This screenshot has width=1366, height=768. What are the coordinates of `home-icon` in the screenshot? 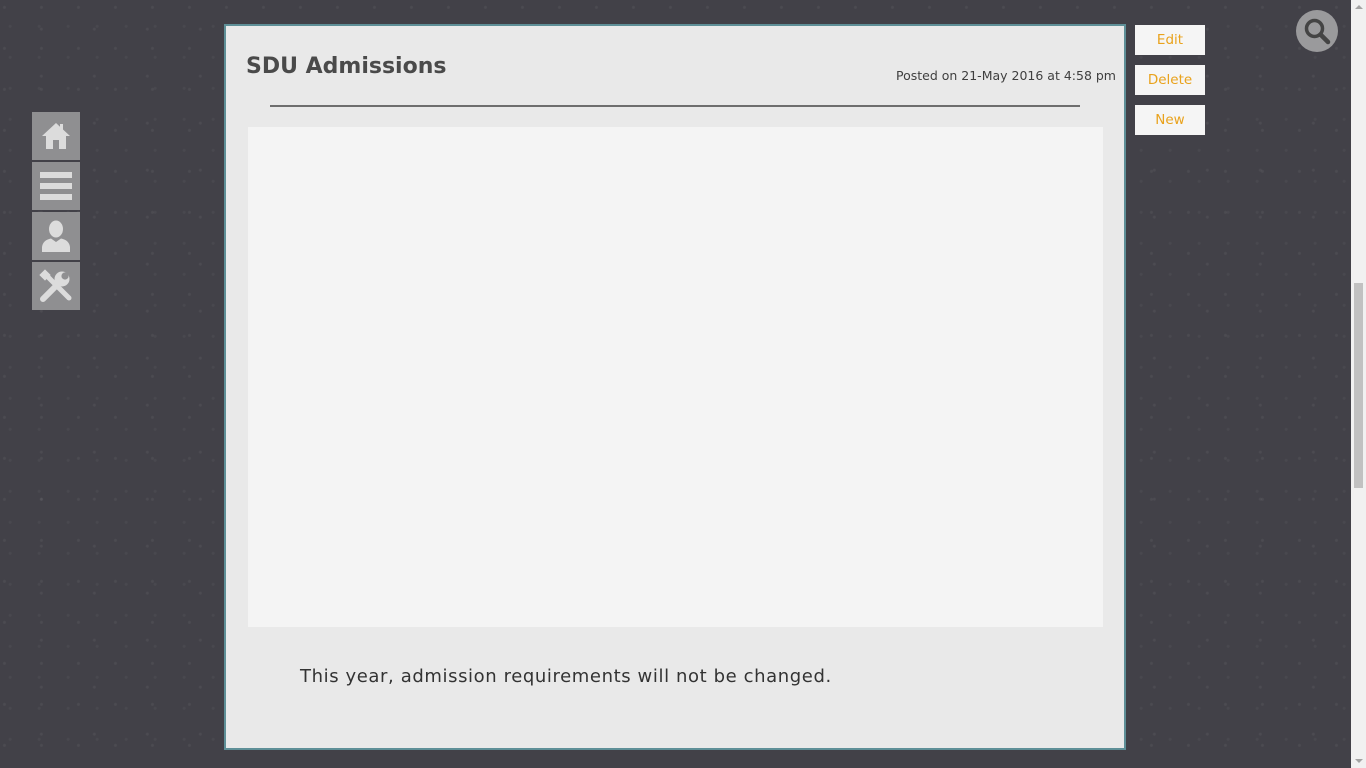 It's located at (56, 136).